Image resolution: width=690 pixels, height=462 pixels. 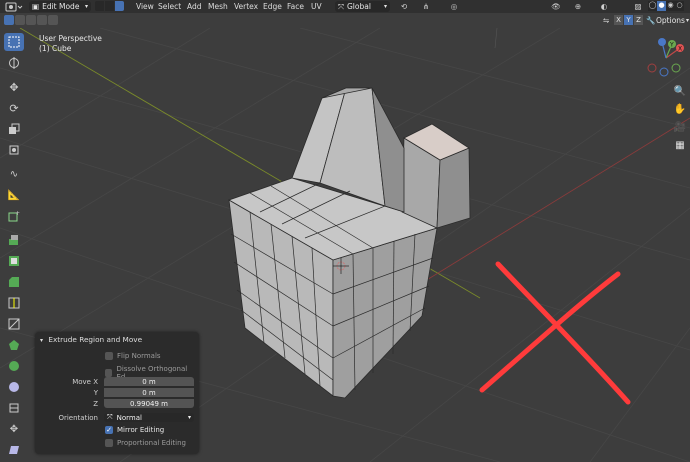 What do you see at coordinates (426, 6) in the screenshot?
I see `snap-icon: ⋔` at bounding box center [426, 6].